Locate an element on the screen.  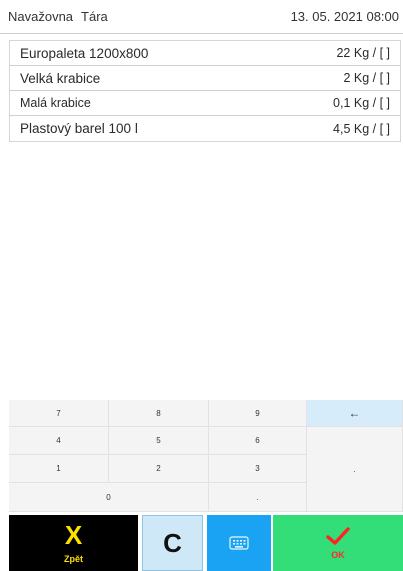
tare-value: 2 Kg / [ ] is located at coordinates (366, 78).